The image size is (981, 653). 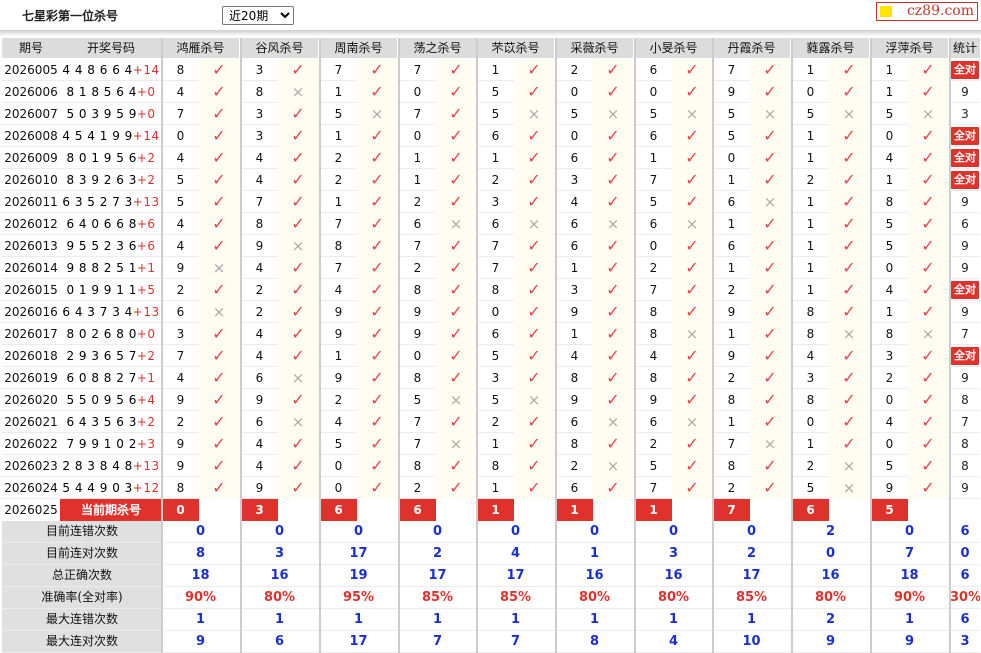 What do you see at coordinates (31, 92) in the screenshot?
I see `period-cell: 2026006` at bounding box center [31, 92].